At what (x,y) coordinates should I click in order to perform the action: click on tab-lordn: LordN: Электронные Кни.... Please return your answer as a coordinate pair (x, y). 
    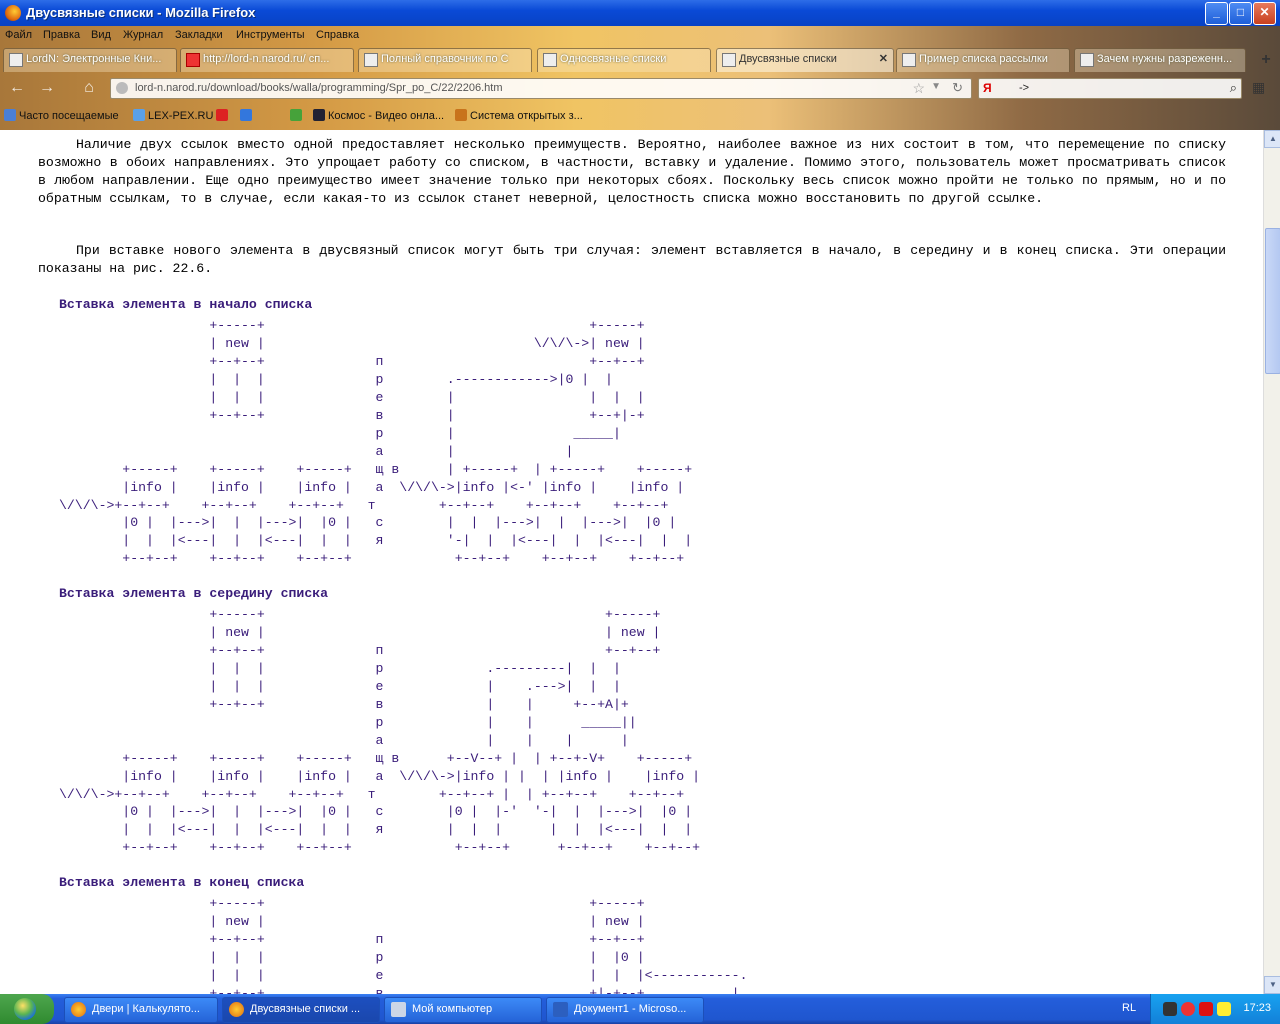
    Looking at the image, I should click on (90, 60).